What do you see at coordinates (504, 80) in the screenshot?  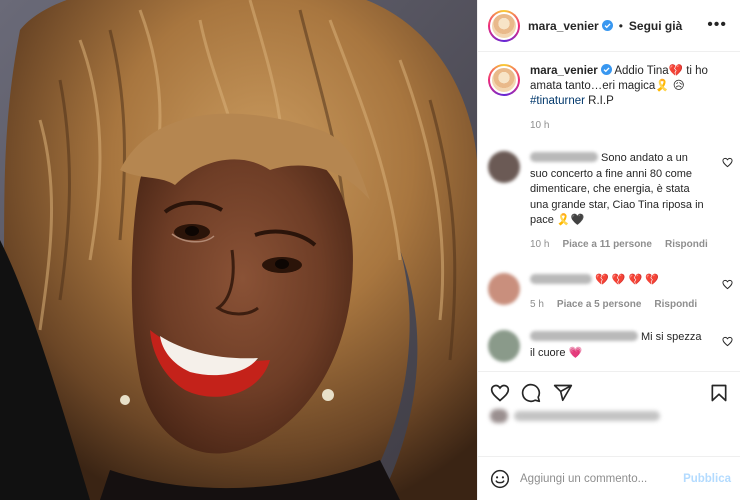 I see `caption-avatar` at bounding box center [504, 80].